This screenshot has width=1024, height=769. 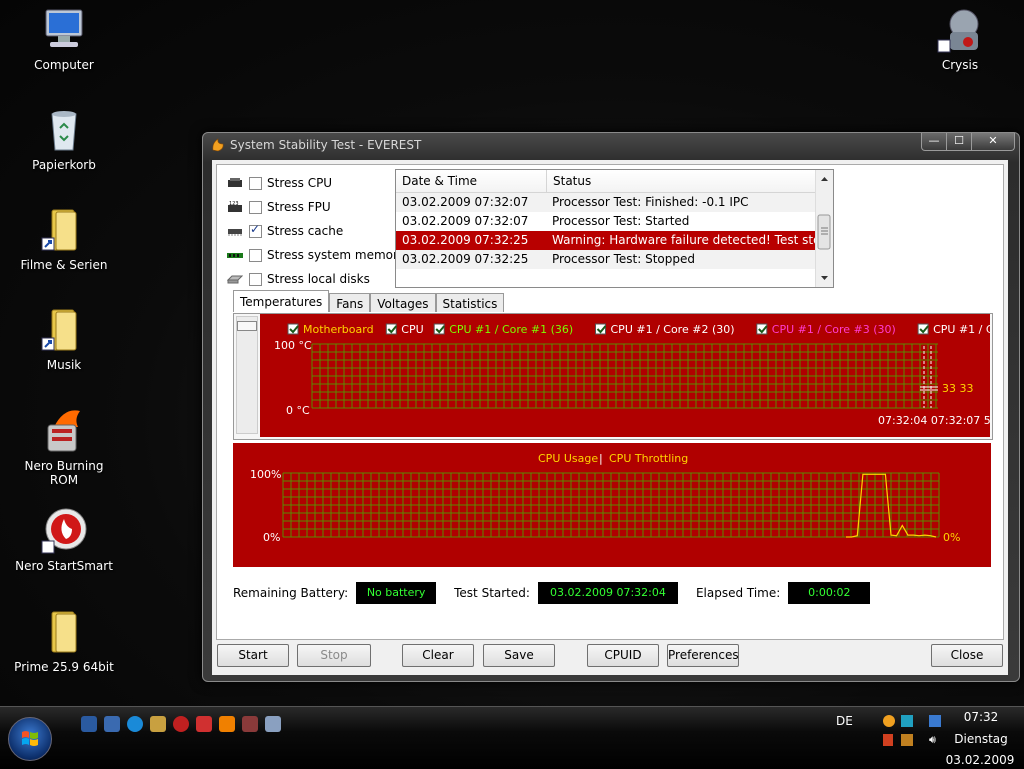 What do you see at coordinates (465, 259) in the screenshot?
I see `log-time: 03.02.2009 07:32:25` at bounding box center [465, 259].